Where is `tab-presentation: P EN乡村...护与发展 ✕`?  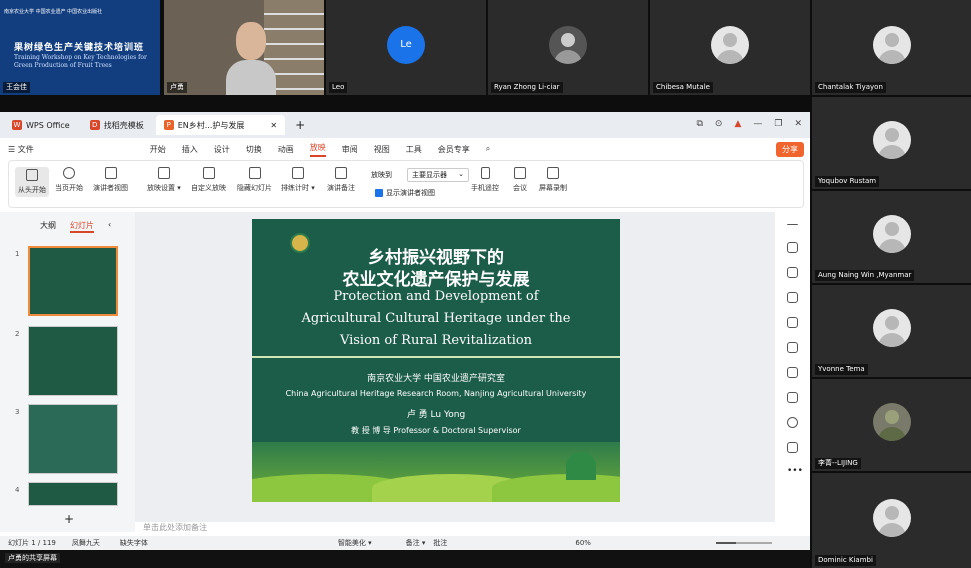 tab-presentation: P EN乡村...护与发展 ✕ is located at coordinates (220, 125).